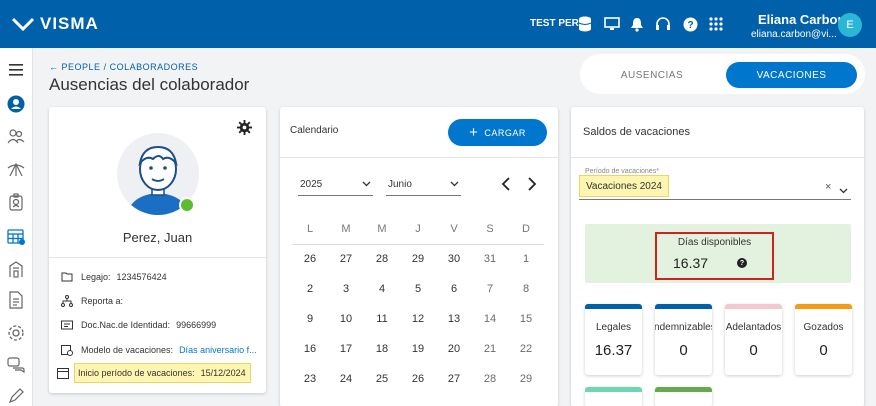 The width and height of the screenshot is (876, 406). Describe the element at coordinates (526, 259) in the screenshot. I see `calendar-day: 1` at that location.